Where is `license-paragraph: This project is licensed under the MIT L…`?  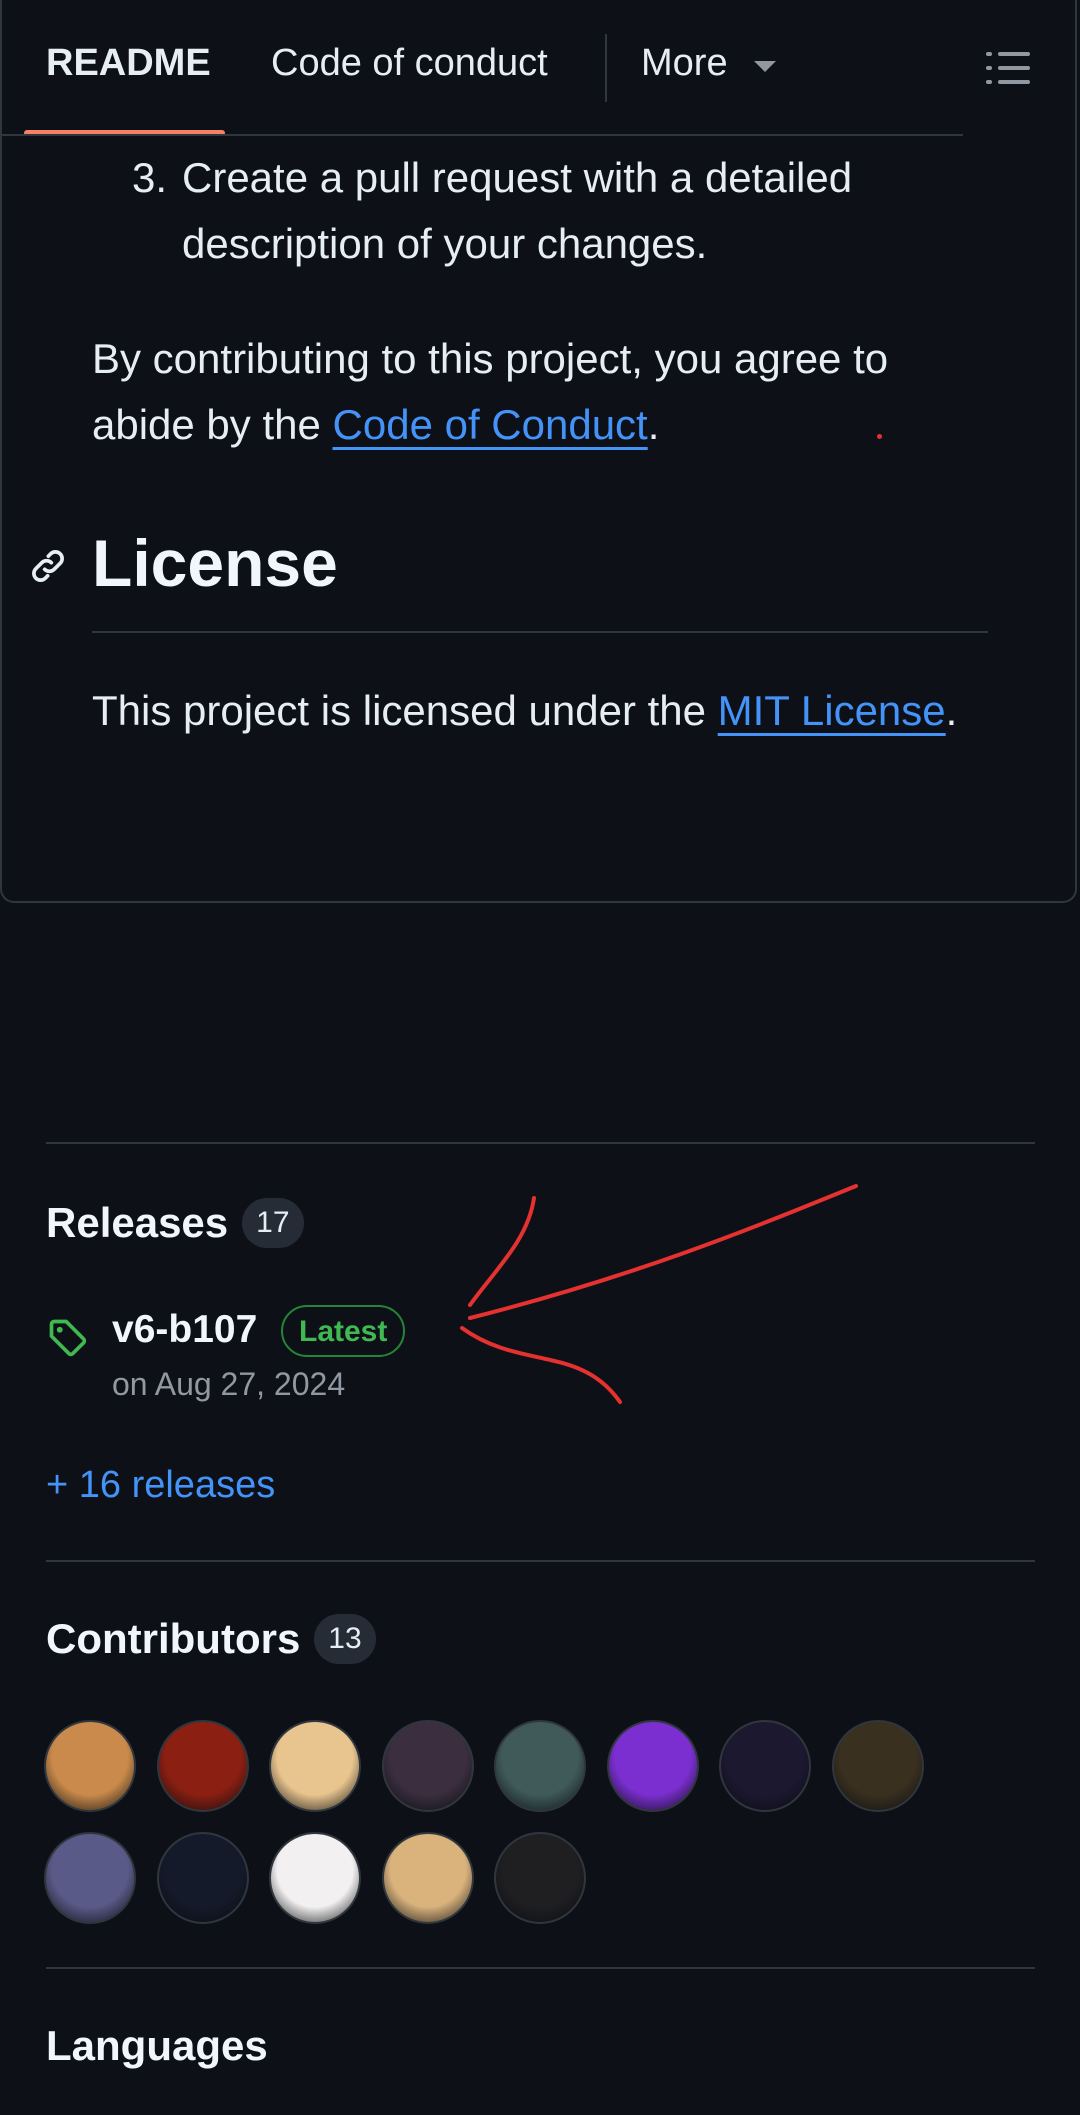
license-paragraph: This project is licensed under the MIT L… is located at coordinates (532, 711).